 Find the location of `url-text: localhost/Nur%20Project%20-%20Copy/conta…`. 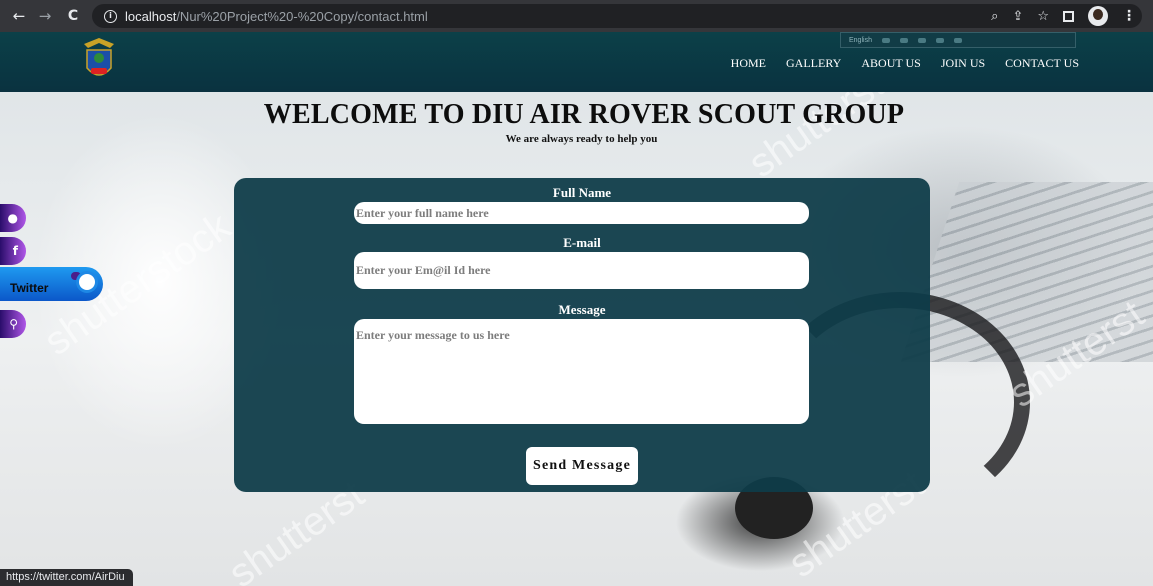

url-text: localhost/Nur%20Project%20-%20Copy/conta… is located at coordinates (276, 16).